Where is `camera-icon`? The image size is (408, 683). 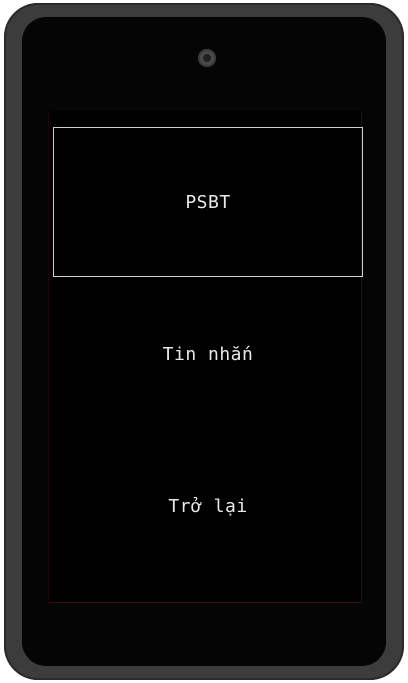
camera-icon is located at coordinates (207, 58).